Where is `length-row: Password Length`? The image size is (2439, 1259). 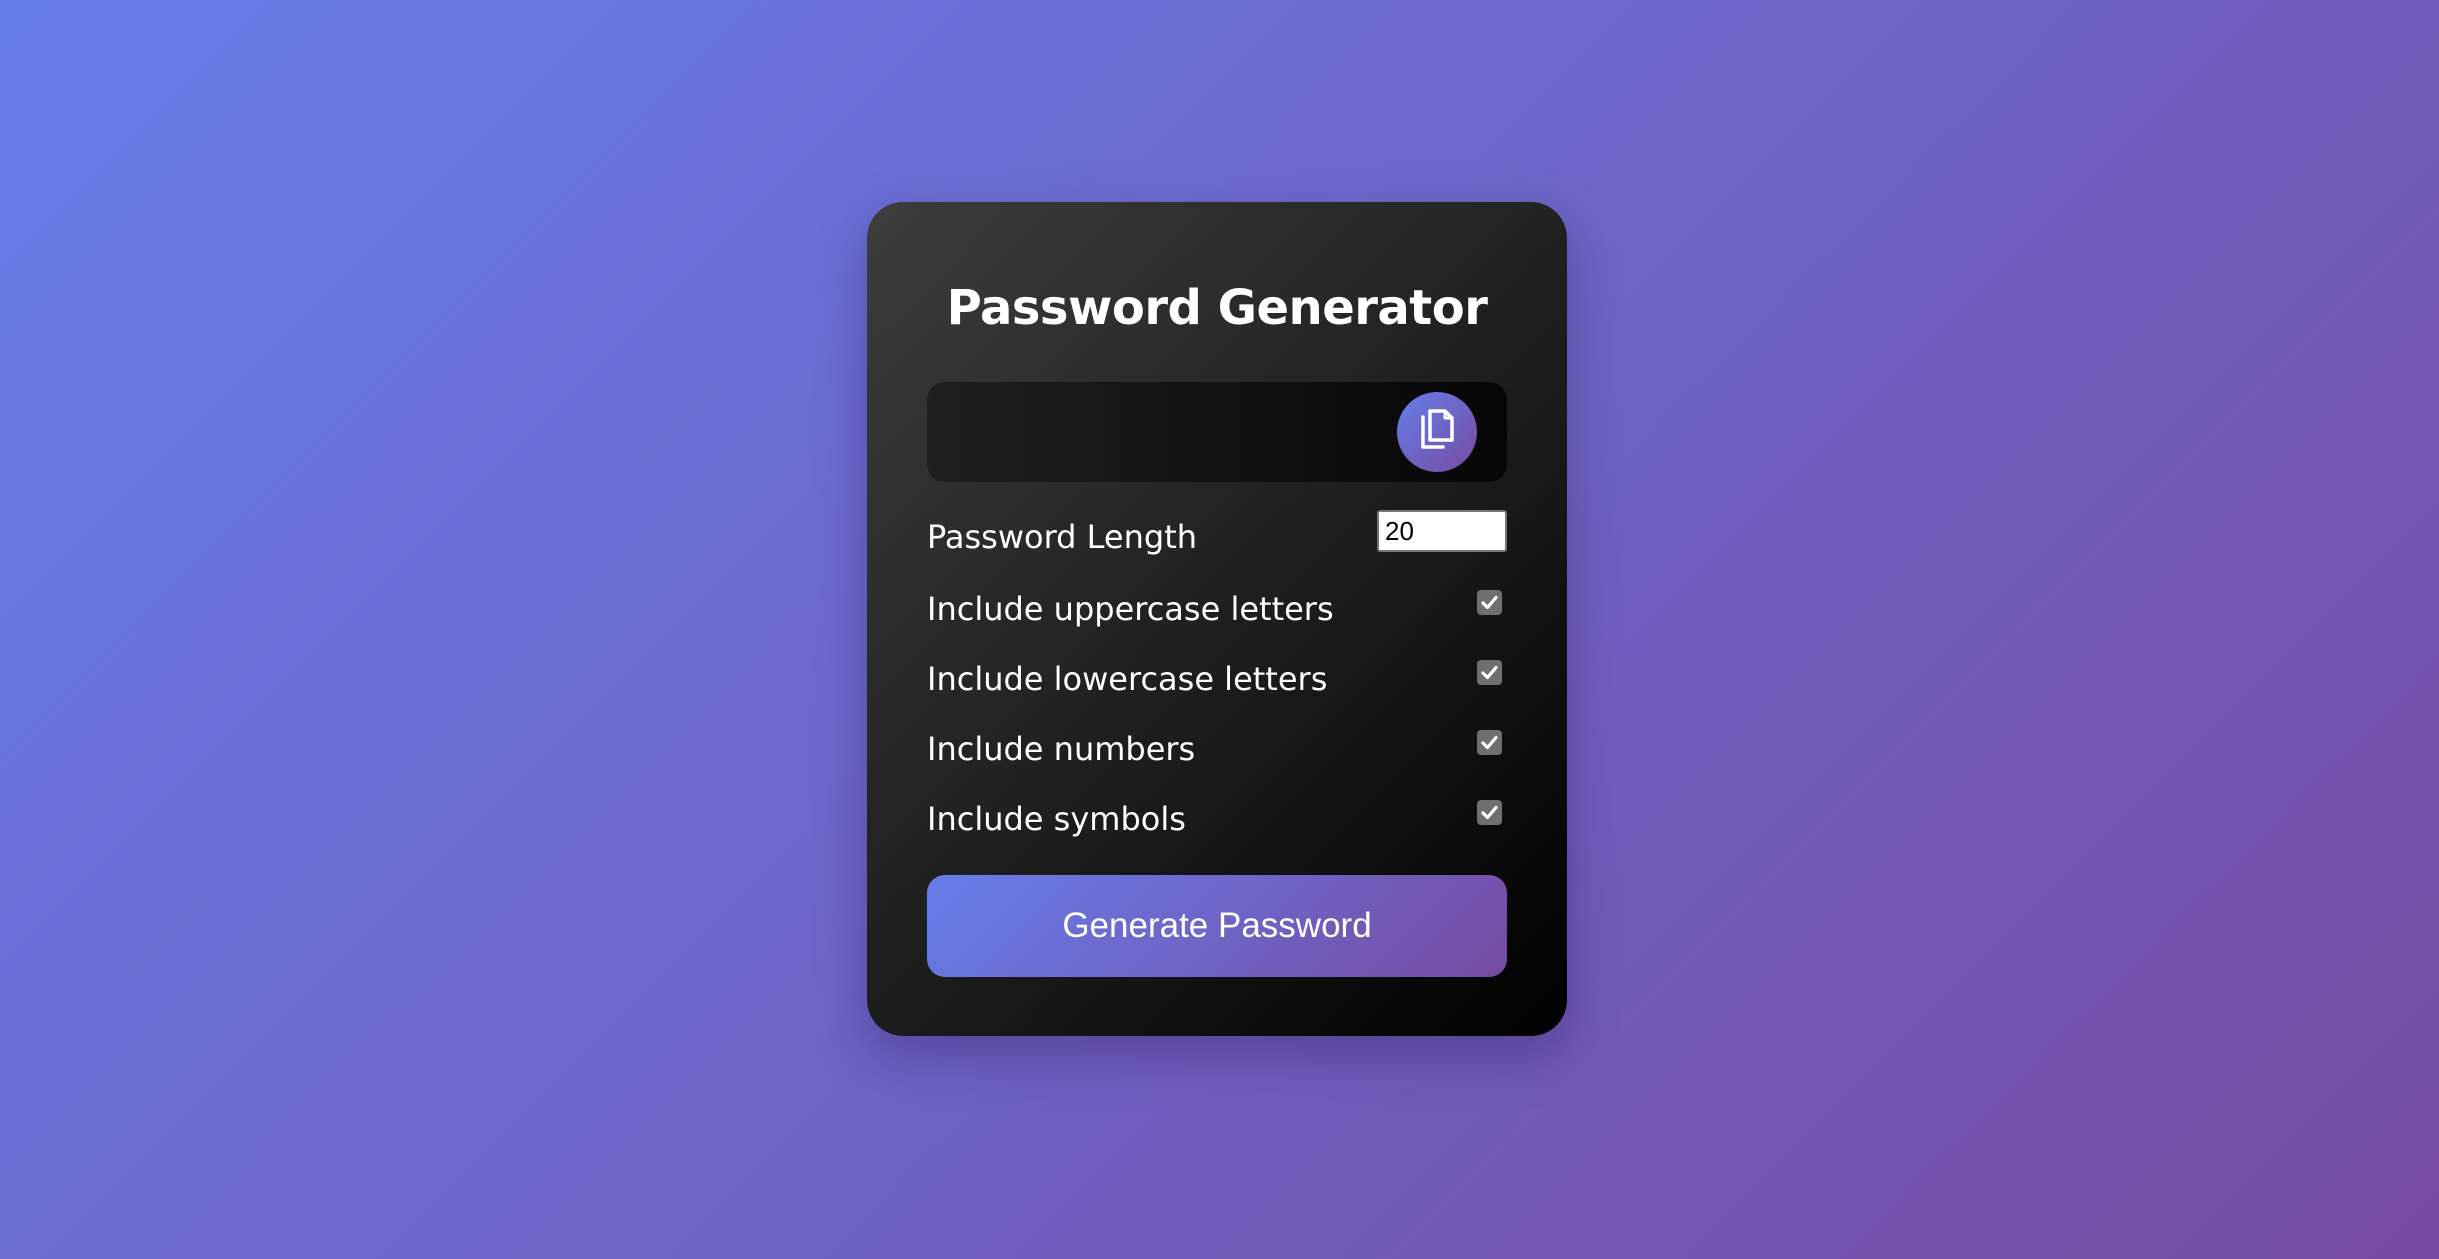
length-row: Password Length is located at coordinates (1217, 535).